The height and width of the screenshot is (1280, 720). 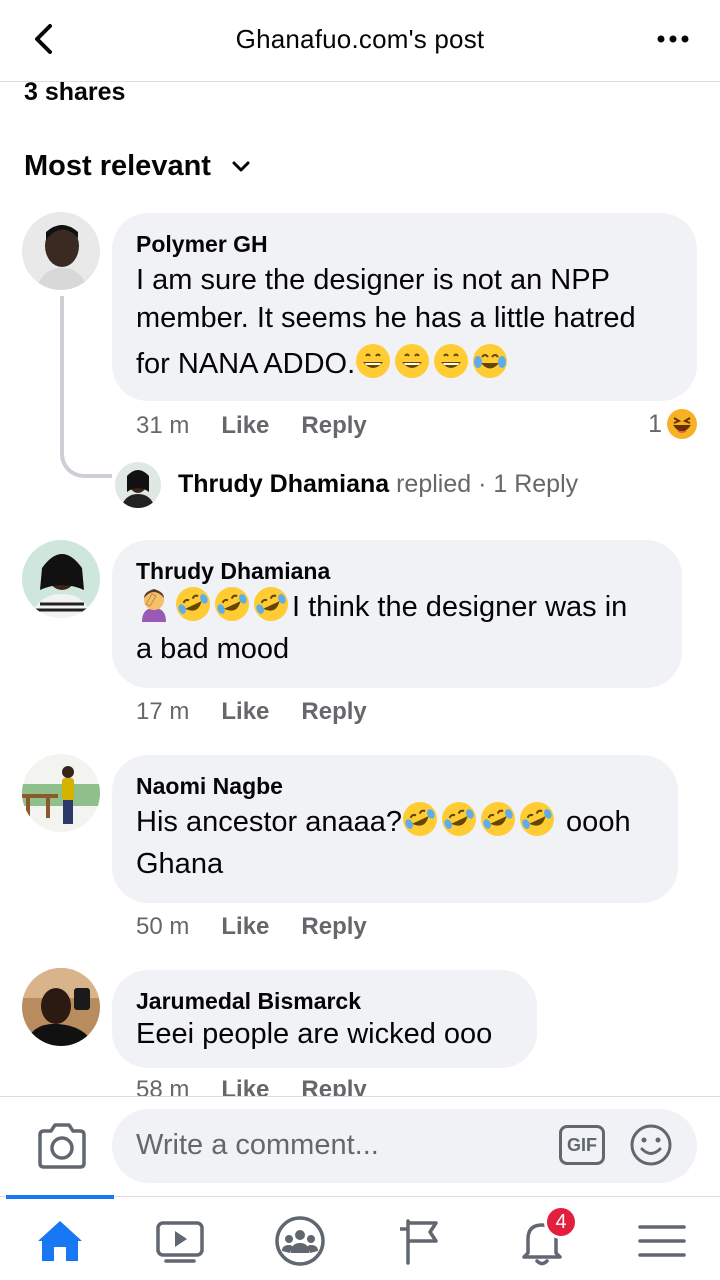 I want to click on comment-text-line-emoji: for NANA ADDO., so click(x=404, y=364).